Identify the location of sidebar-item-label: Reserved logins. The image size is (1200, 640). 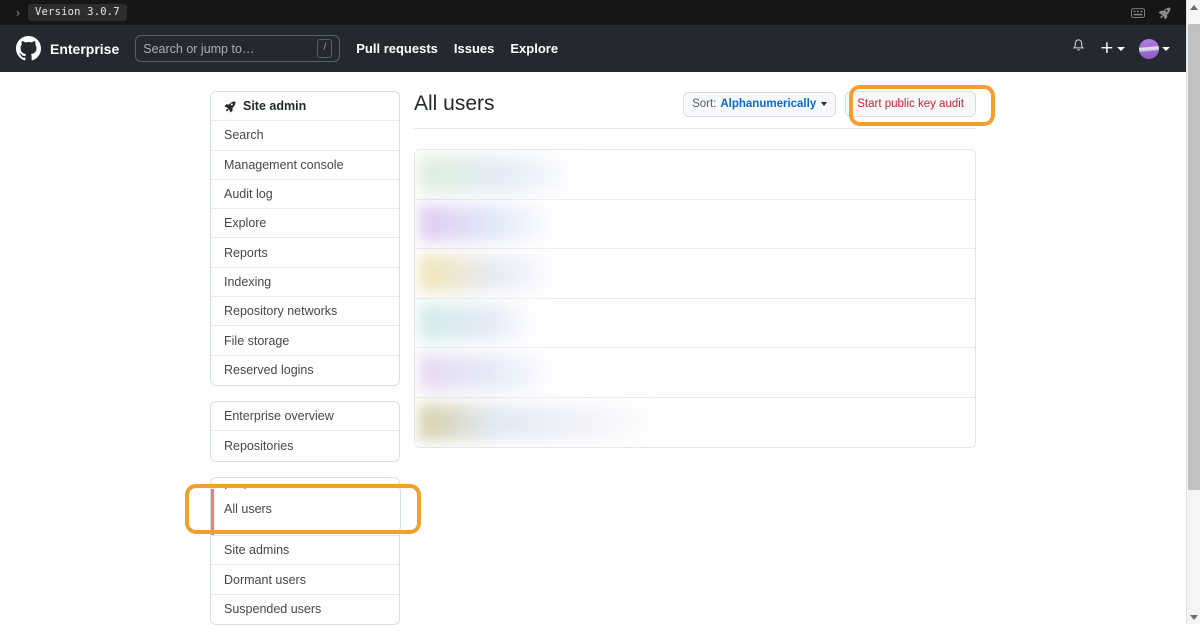
(269, 370).